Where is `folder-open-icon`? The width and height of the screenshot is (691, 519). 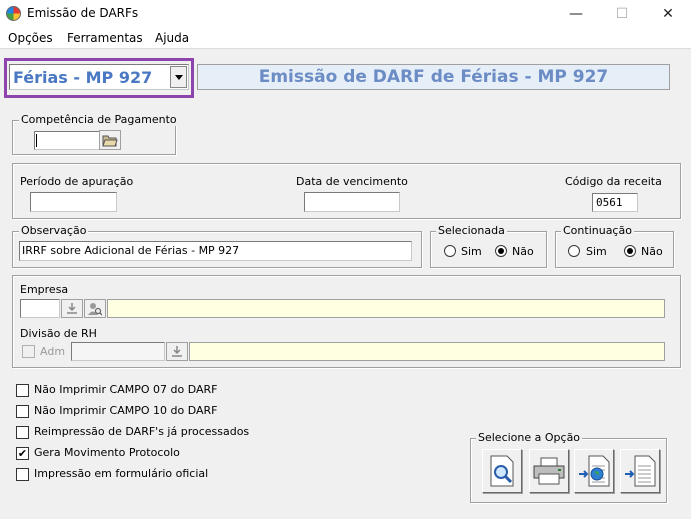
folder-open-icon is located at coordinates (110, 140).